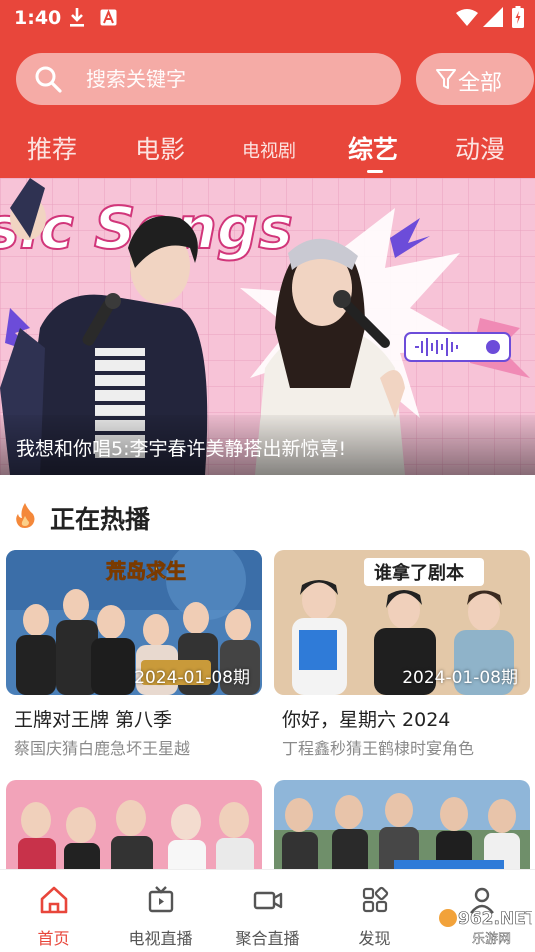 This screenshot has height=952, width=535. What do you see at coordinates (402, 622) in the screenshot?
I see `show-thumbnail: 谁拿了剧本 2024-01-08期` at bounding box center [402, 622].